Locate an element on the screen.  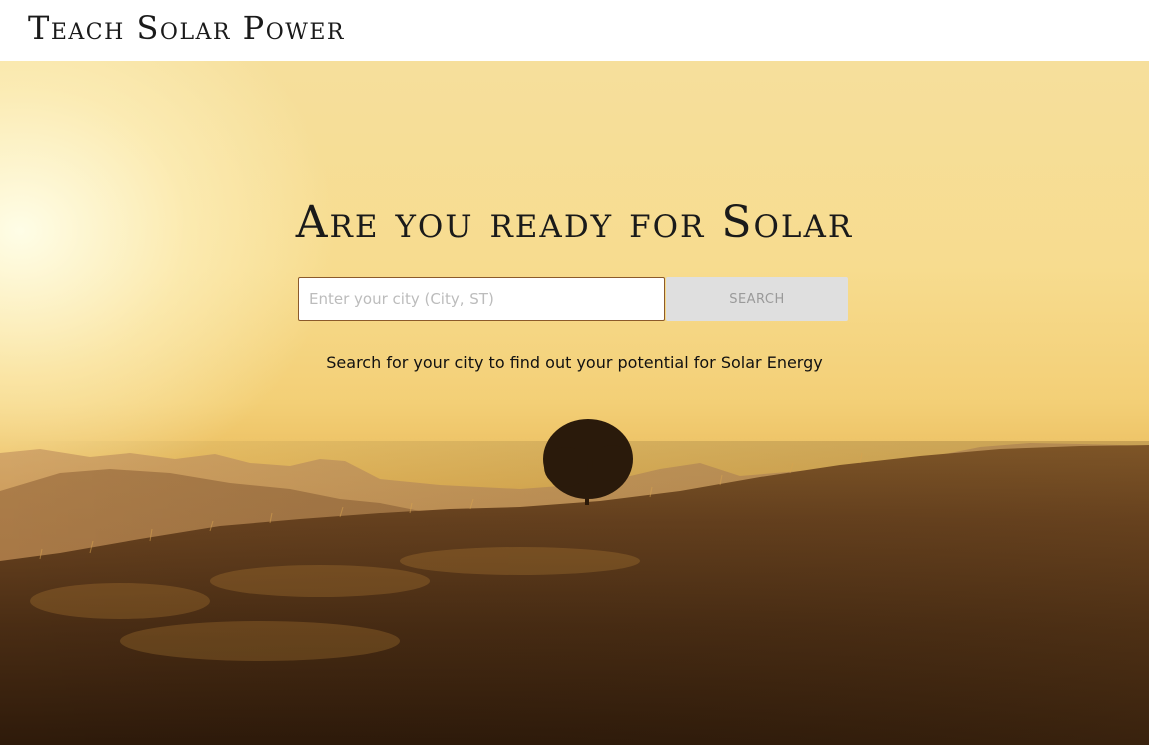
search-button: SEARCH is located at coordinates (757, 299).